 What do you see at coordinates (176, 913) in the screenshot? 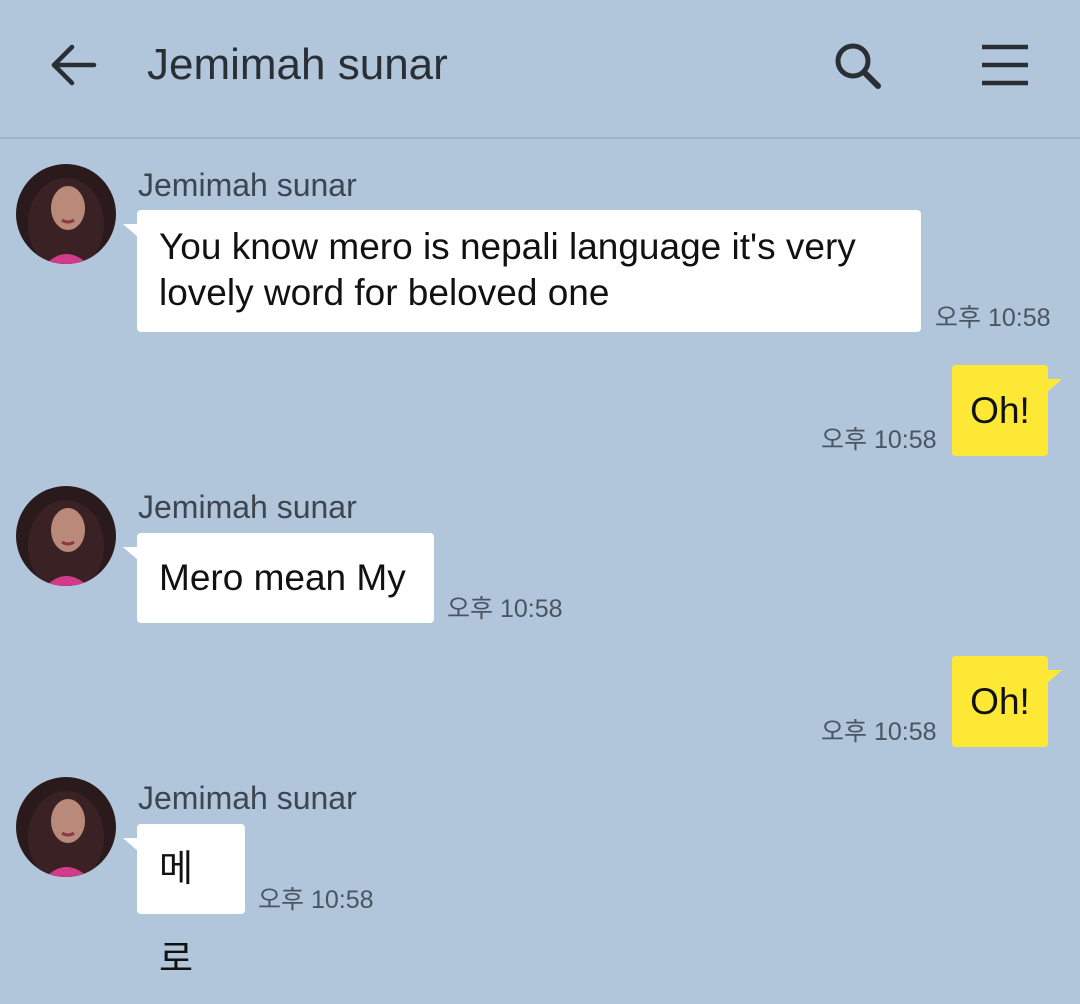
I see `message-text: 메로` at bounding box center [176, 913].